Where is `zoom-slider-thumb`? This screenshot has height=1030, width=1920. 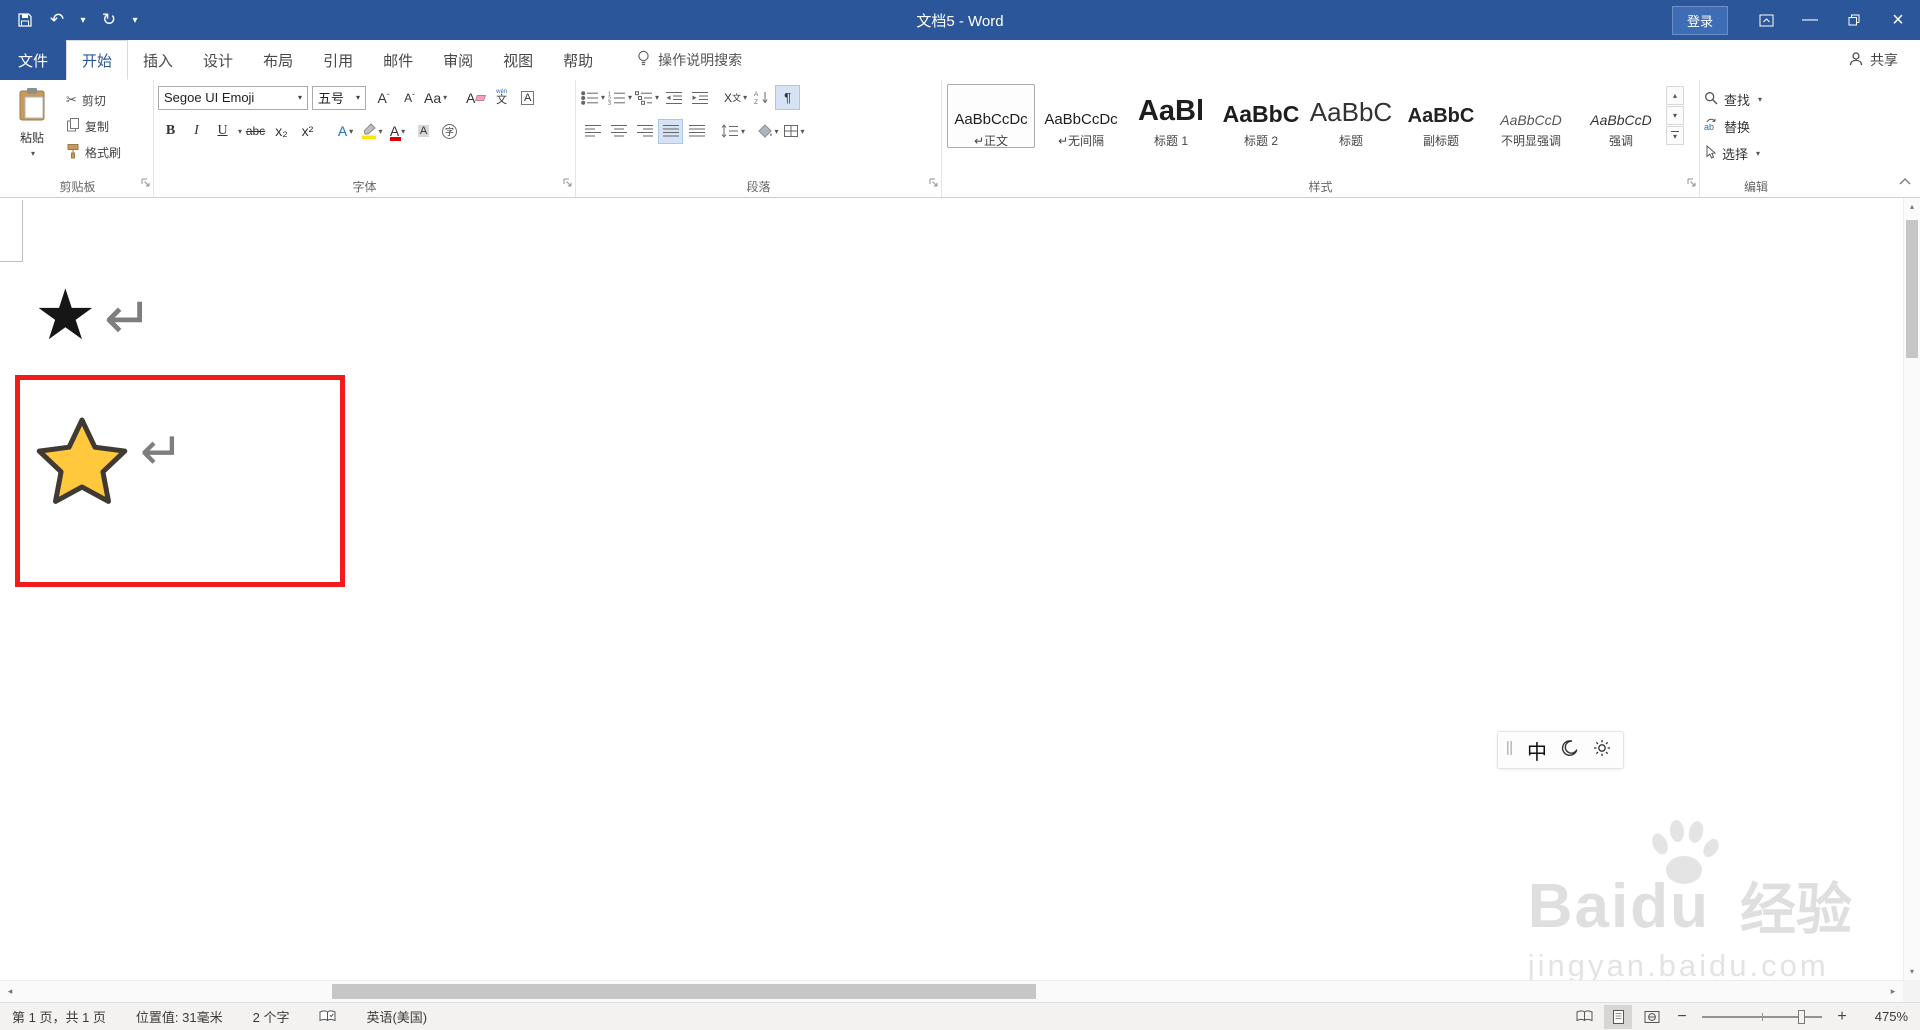
zoom-slider-thumb is located at coordinates (1801, 1016).